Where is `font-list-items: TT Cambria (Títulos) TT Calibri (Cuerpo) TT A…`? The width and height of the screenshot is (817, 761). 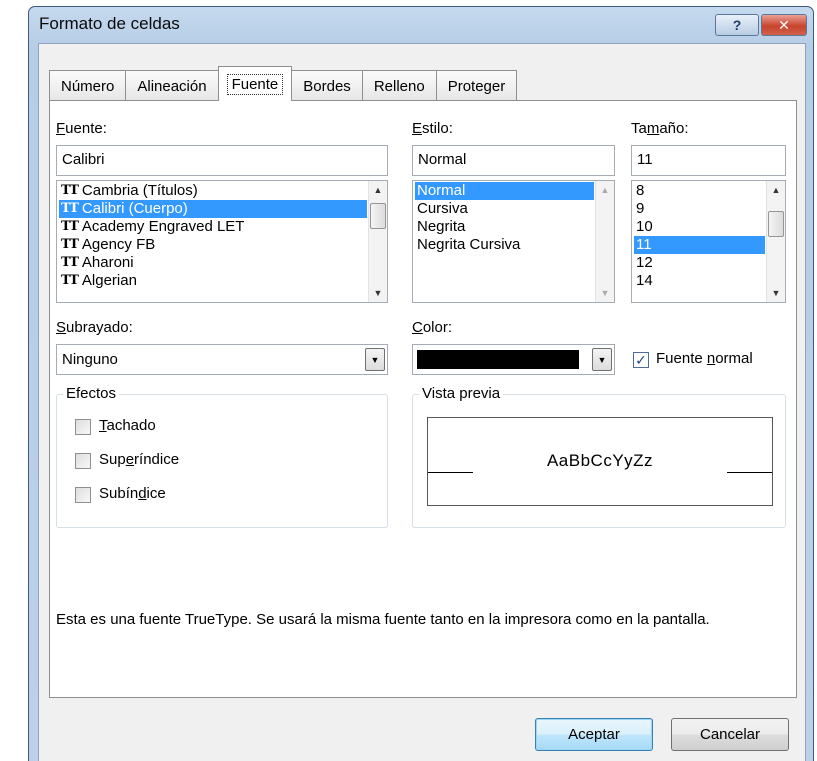 font-list-items: TT Cambria (Títulos) TT Calibri (Cuerpo) TT A… is located at coordinates (213, 236).